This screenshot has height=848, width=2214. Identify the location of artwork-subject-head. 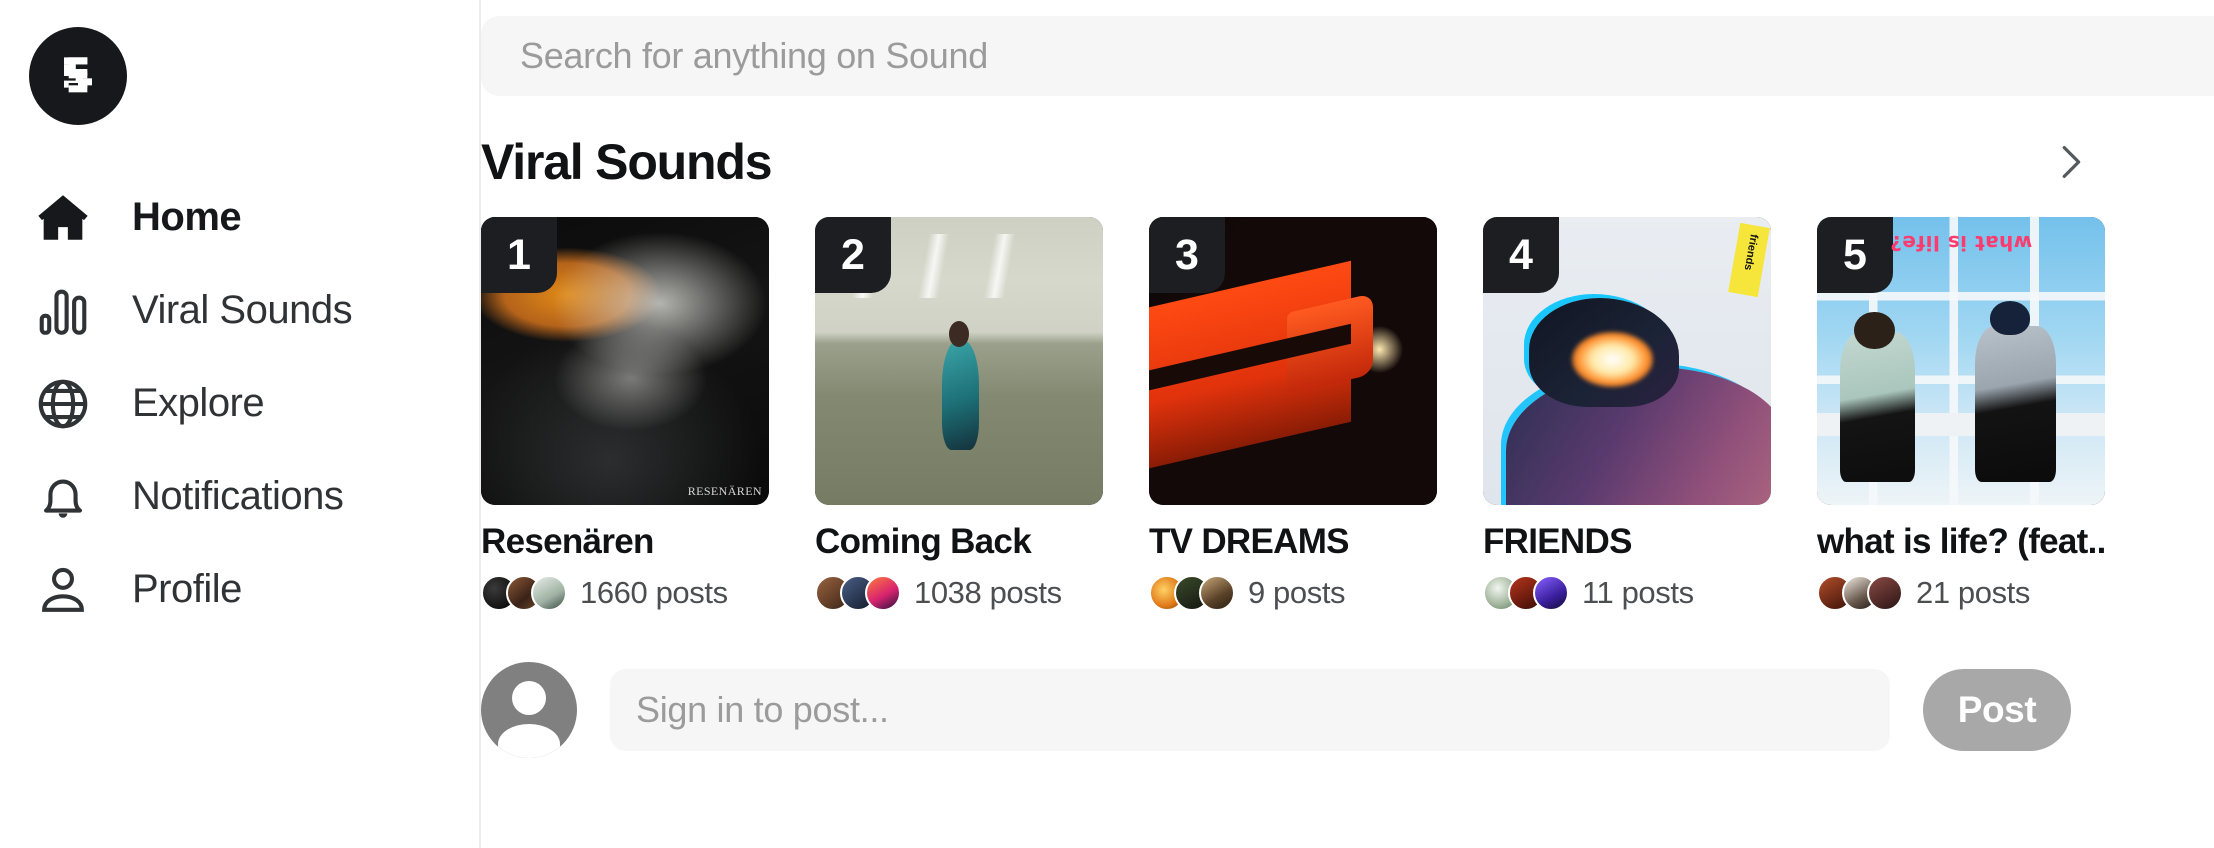
(959, 333).